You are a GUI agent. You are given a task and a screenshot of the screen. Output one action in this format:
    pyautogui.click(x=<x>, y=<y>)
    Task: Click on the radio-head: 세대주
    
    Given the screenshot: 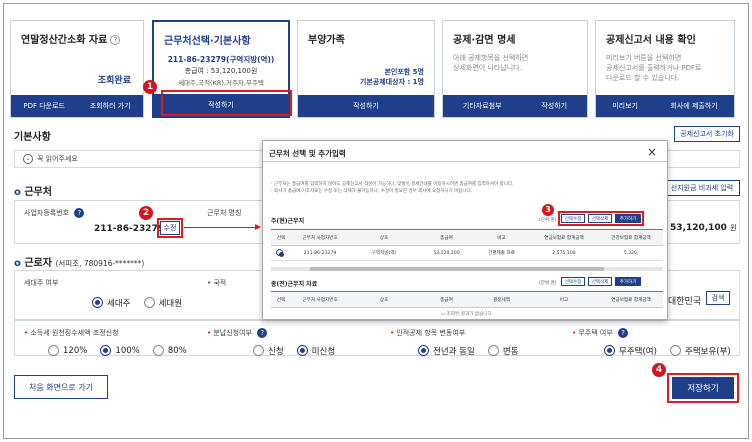 What is the action you would take?
    pyautogui.click(x=111, y=303)
    